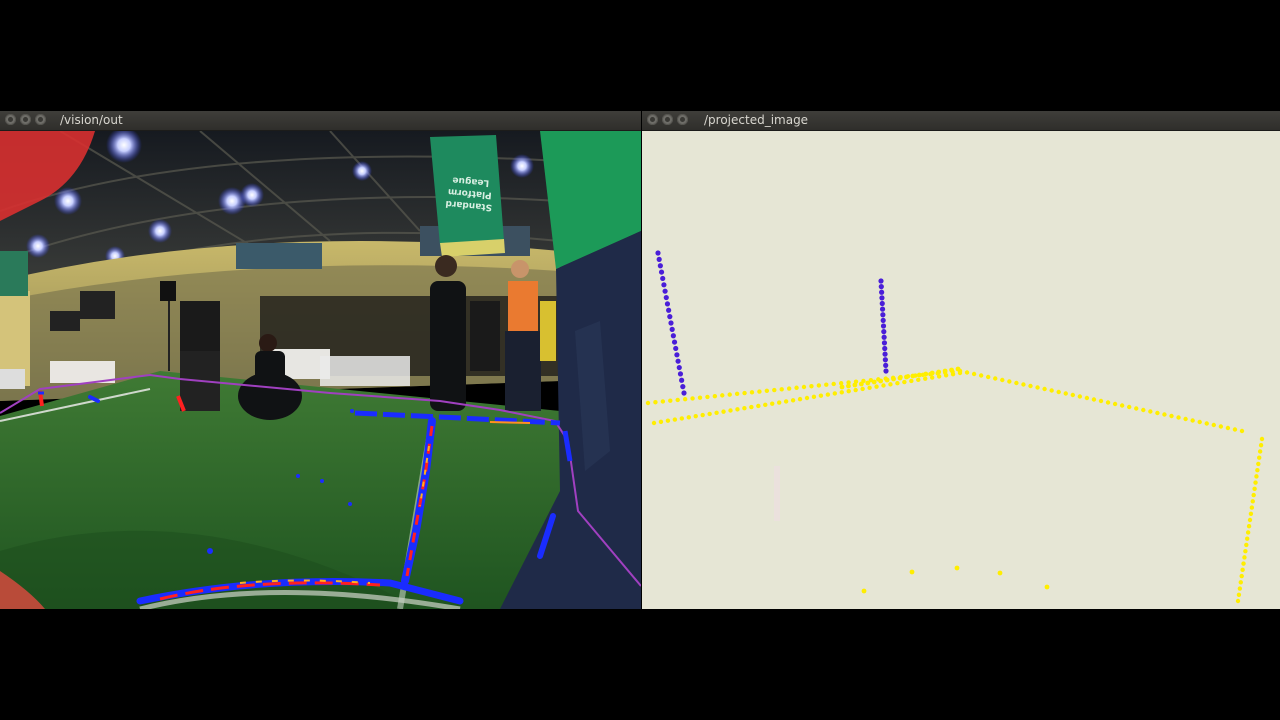  Describe the element at coordinates (957, 568) in the screenshot. I see `stray-point` at that location.